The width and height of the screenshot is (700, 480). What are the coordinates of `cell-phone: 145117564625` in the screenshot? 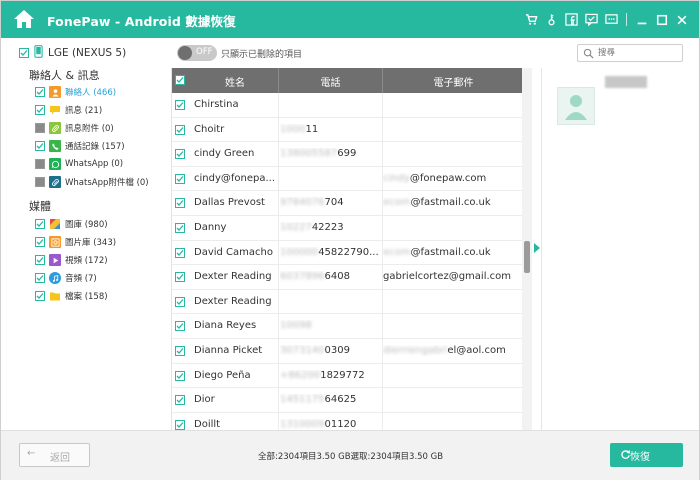 It's located at (330, 399).